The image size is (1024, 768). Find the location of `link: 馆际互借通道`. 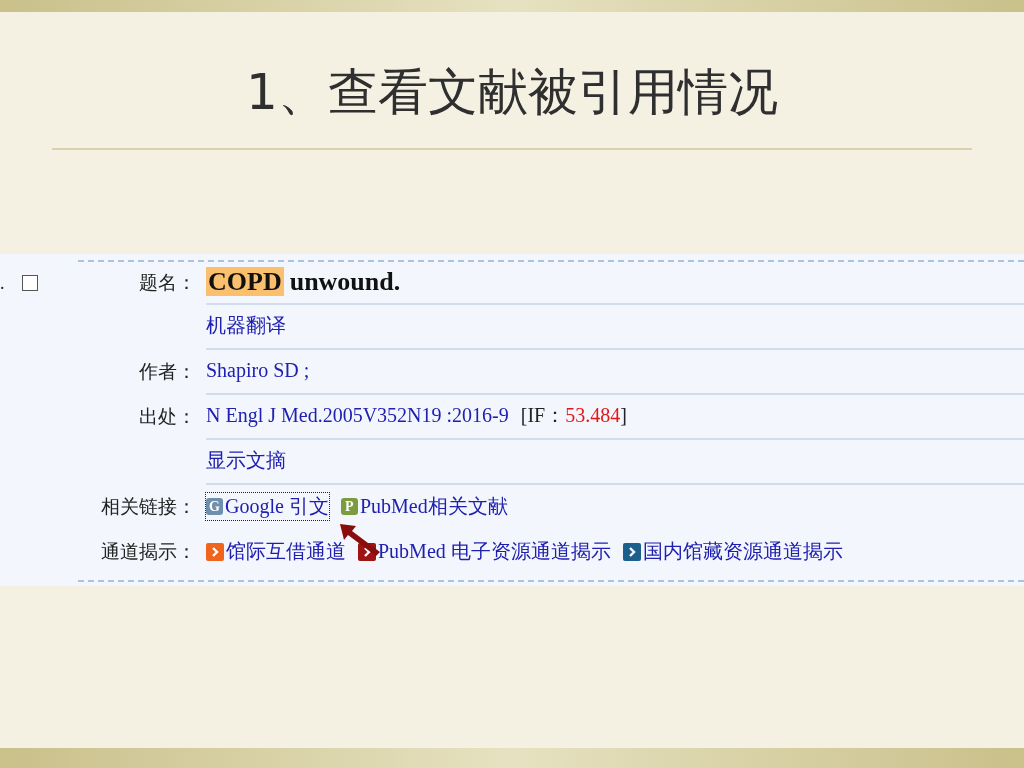

link: 馆际互借通道 is located at coordinates (276, 551).